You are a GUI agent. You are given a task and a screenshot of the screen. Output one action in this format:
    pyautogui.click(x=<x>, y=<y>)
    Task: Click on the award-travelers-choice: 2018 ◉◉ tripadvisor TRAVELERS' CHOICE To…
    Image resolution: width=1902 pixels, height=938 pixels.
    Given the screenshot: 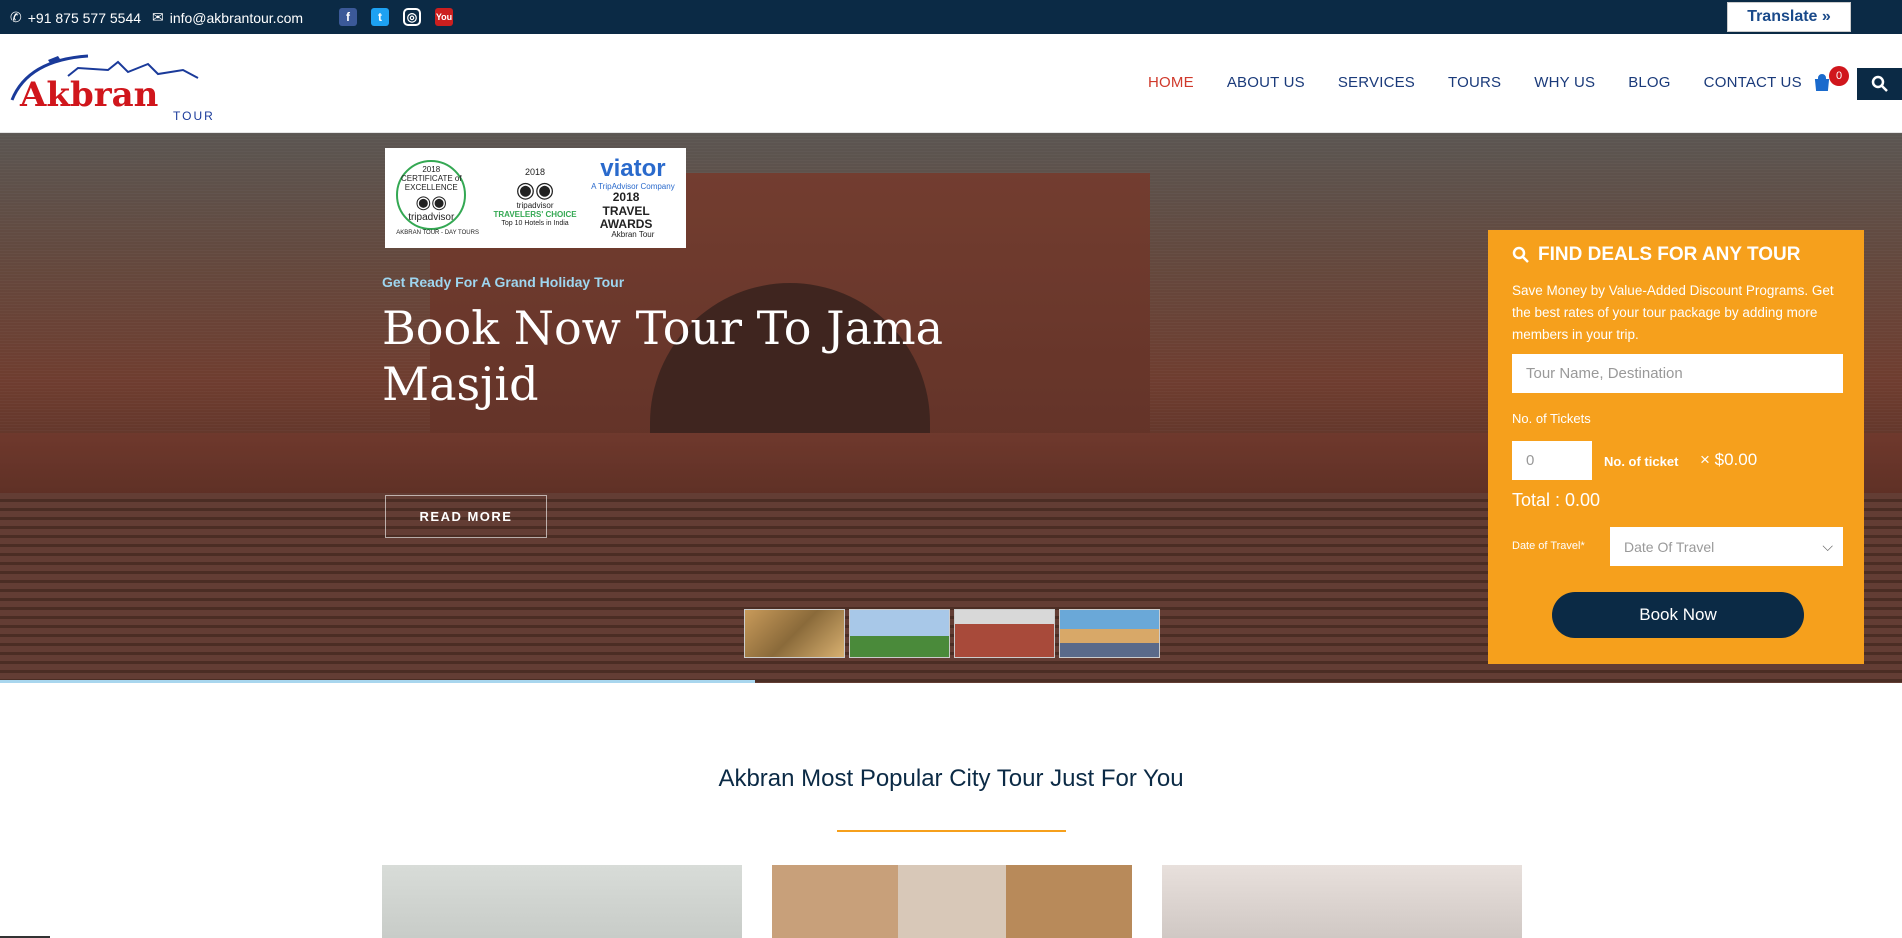 What is the action you would take?
    pyautogui.click(x=535, y=197)
    